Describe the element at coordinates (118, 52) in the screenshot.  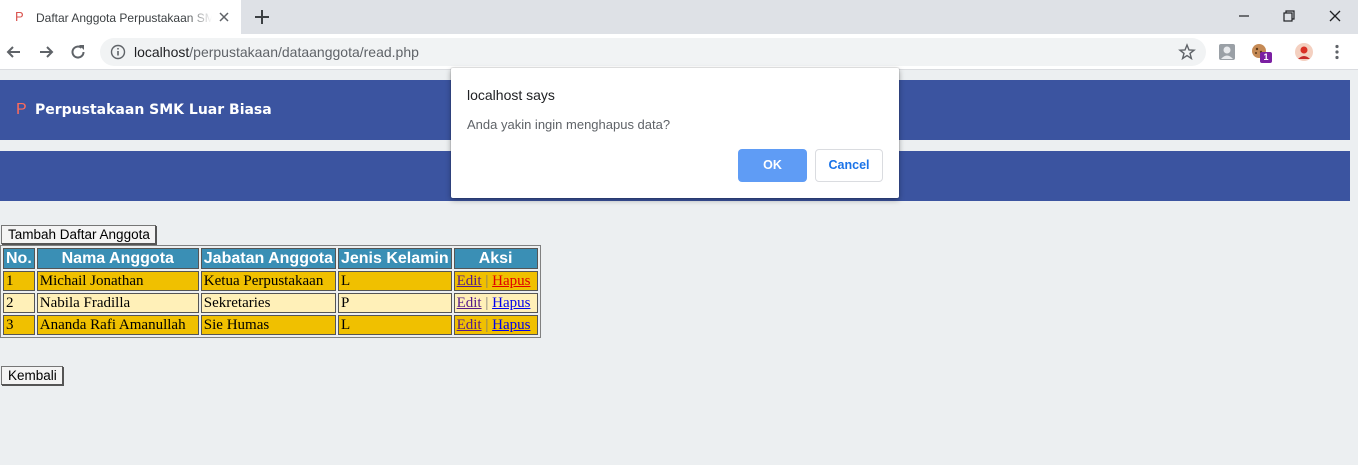
I see `info-icon` at that location.